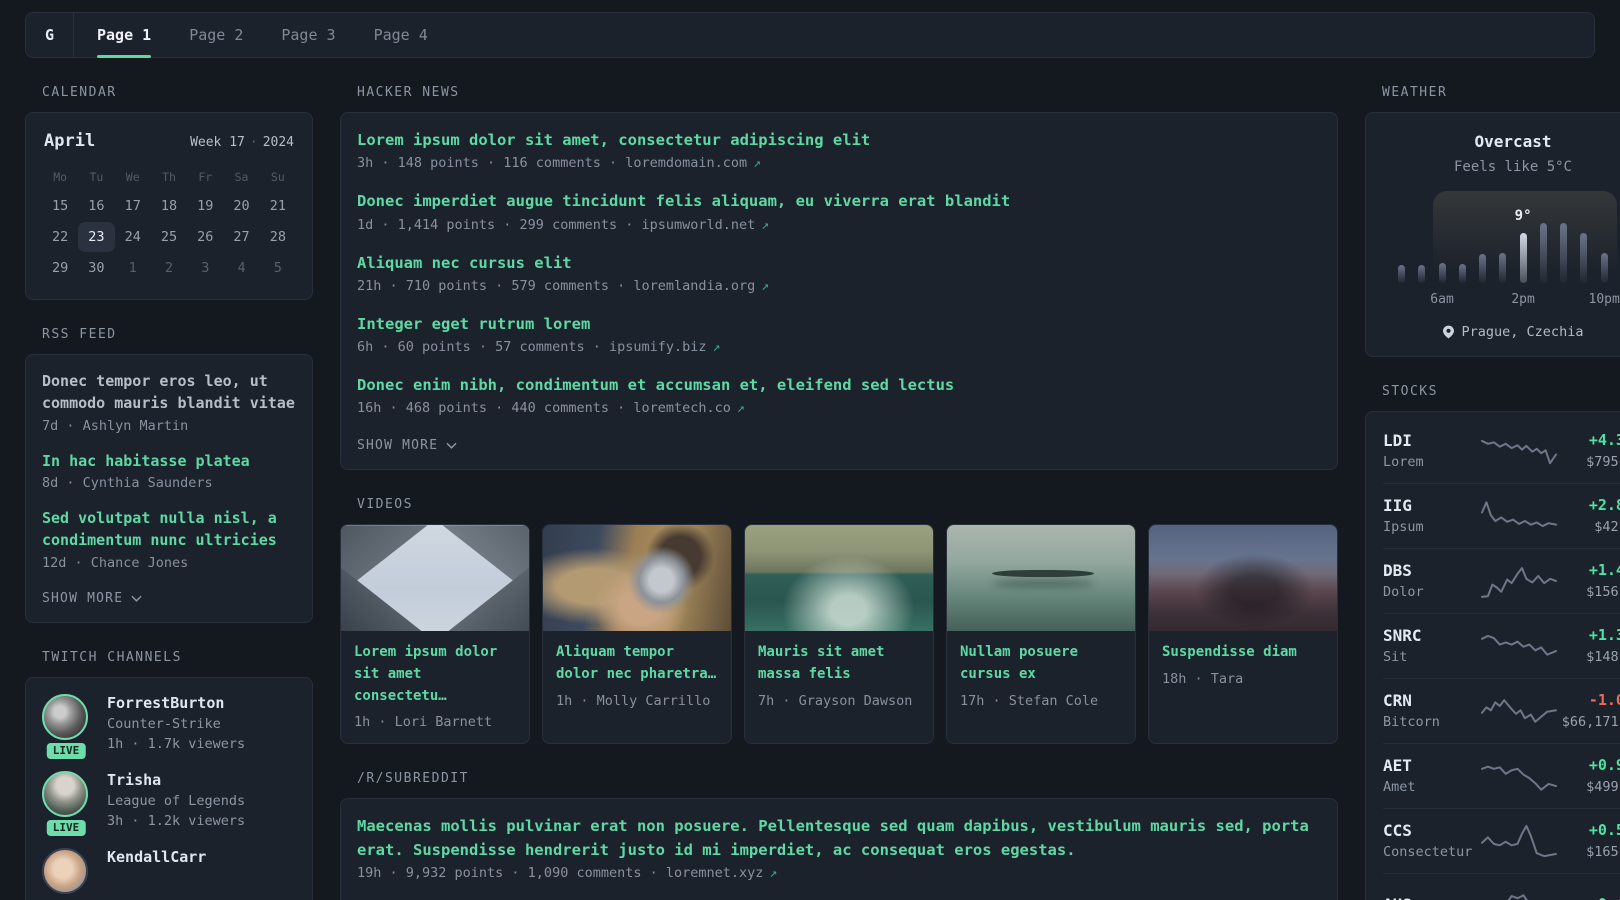 The height and width of the screenshot is (900, 1620). I want to click on feed-item-title: Aliquam nec cursus elit, so click(839, 263).